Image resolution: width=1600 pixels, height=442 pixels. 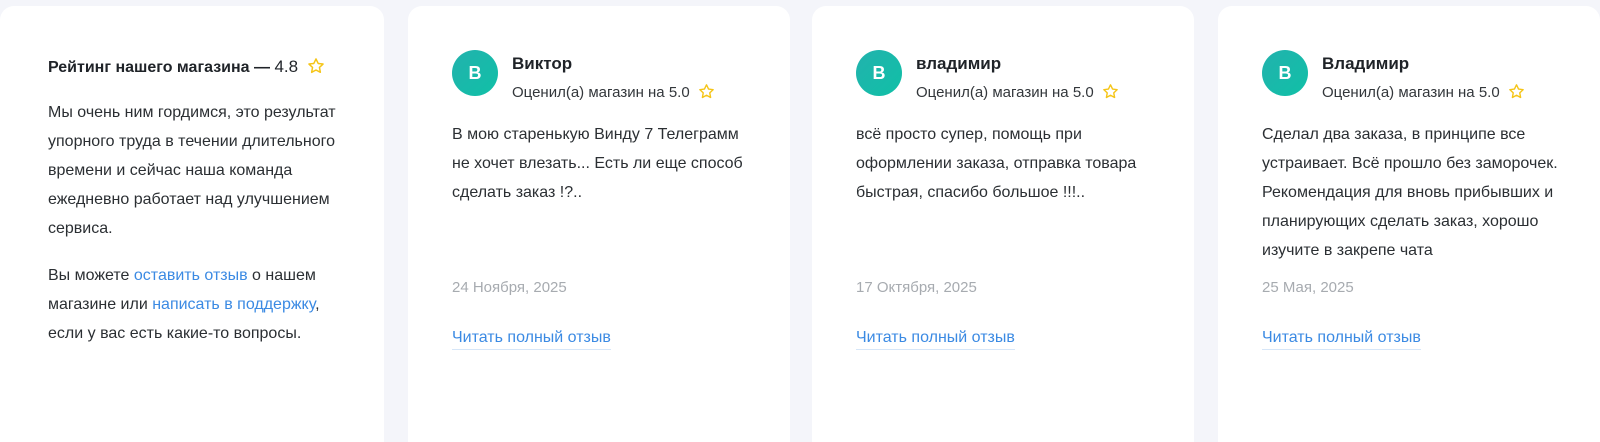 I want to click on review-date: 24 Ноября, 2025, so click(x=509, y=287).